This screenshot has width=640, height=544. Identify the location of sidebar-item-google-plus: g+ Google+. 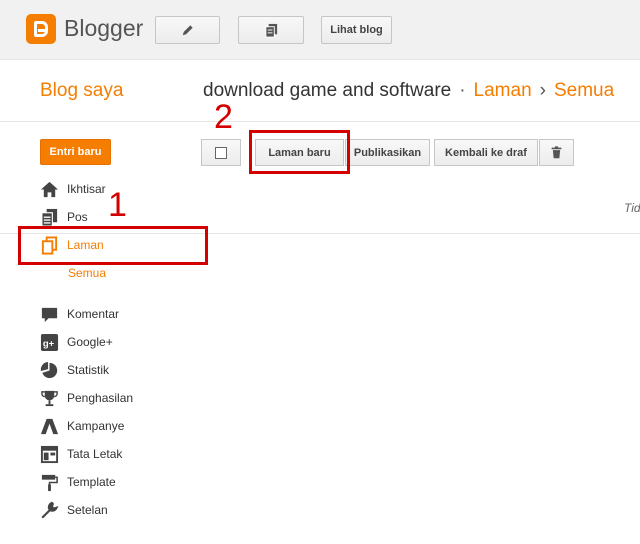
(76, 342).